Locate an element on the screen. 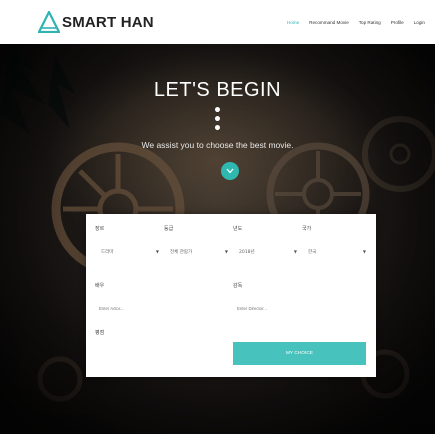 The height and width of the screenshot is (434, 435). director-input is located at coordinates (297, 308).